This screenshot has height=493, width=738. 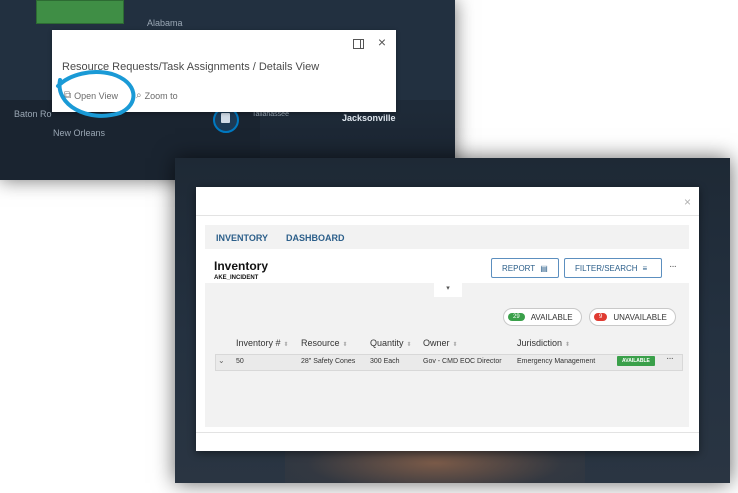 What do you see at coordinates (320, 343) in the screenshot?
I see `column-label: Resource` at bounding box center [320, 343].